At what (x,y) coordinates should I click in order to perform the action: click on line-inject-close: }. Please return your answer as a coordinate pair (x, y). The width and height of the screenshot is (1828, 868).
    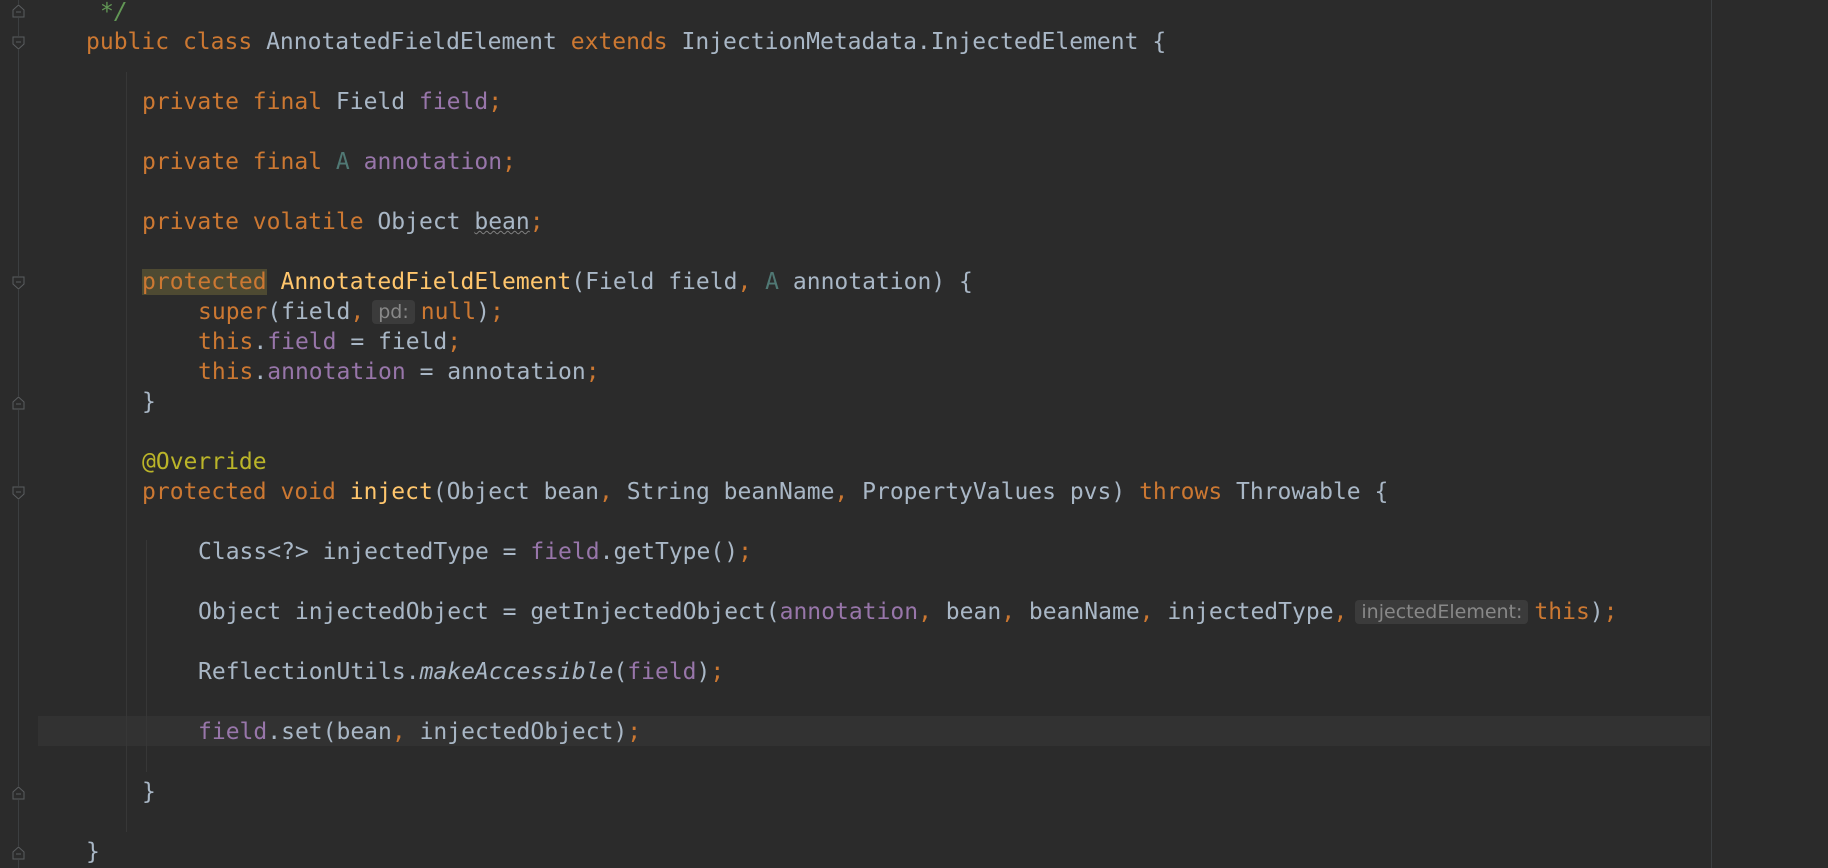
    Looking at the image, I should click on (149, 792).